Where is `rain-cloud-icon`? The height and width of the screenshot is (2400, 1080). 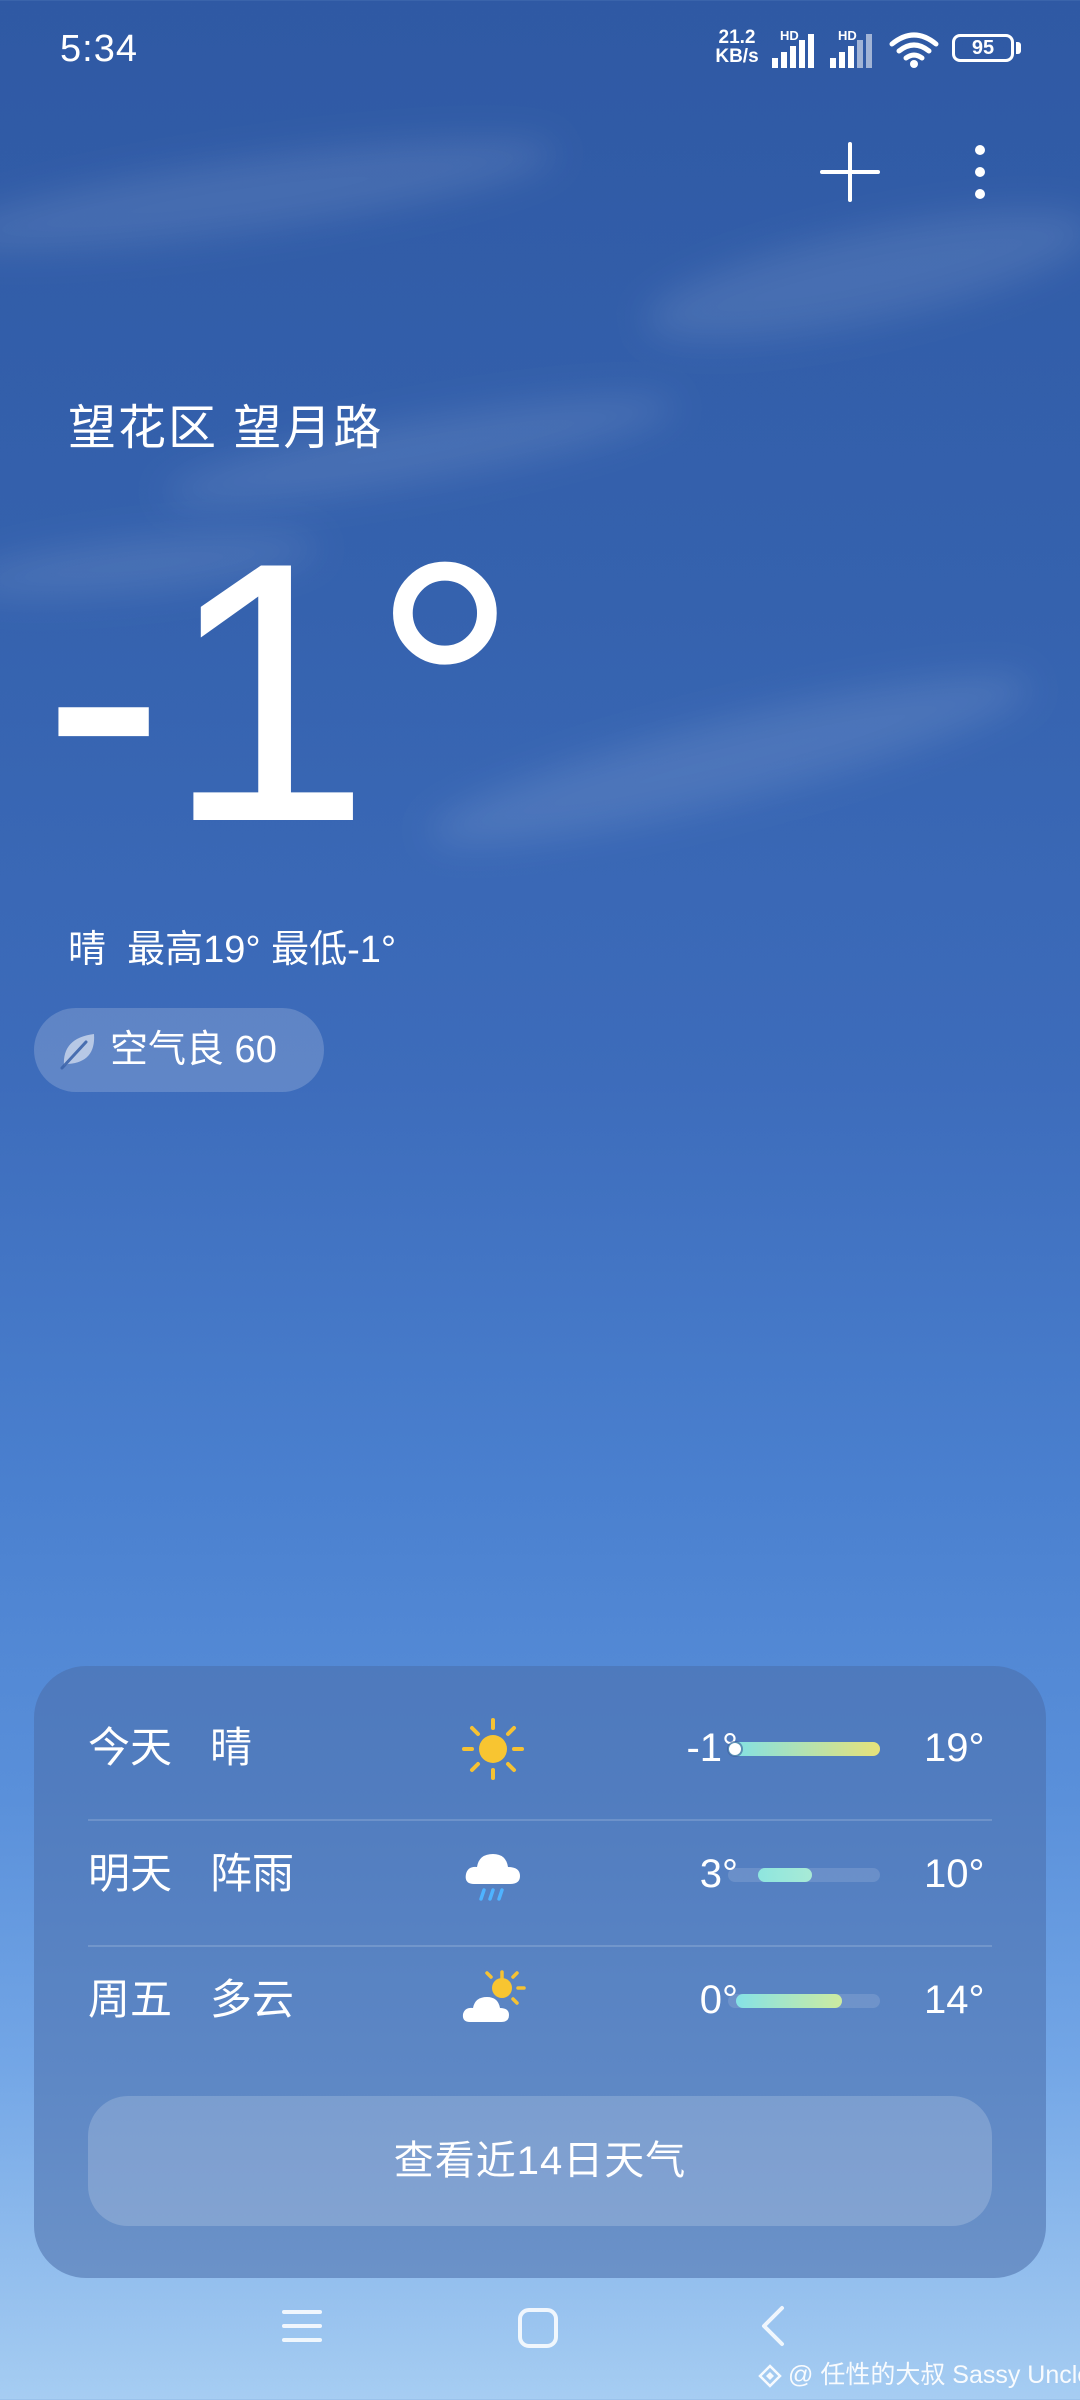 rain-cloud-icon is located at coordinates (492, 1877).